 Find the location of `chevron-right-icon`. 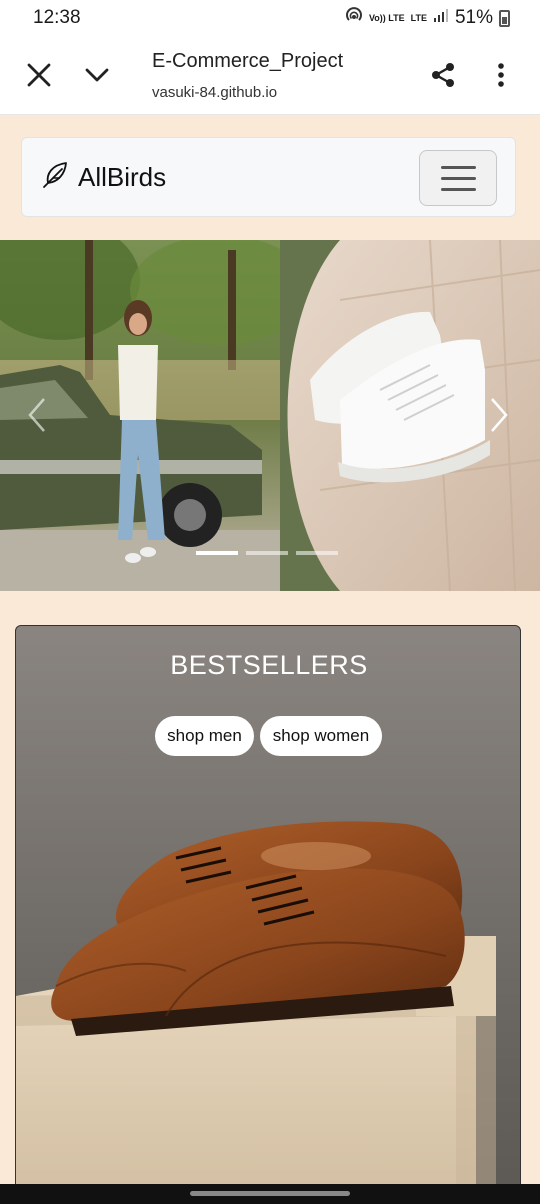

chevron-right-icon is located at coordinates (499, 415).